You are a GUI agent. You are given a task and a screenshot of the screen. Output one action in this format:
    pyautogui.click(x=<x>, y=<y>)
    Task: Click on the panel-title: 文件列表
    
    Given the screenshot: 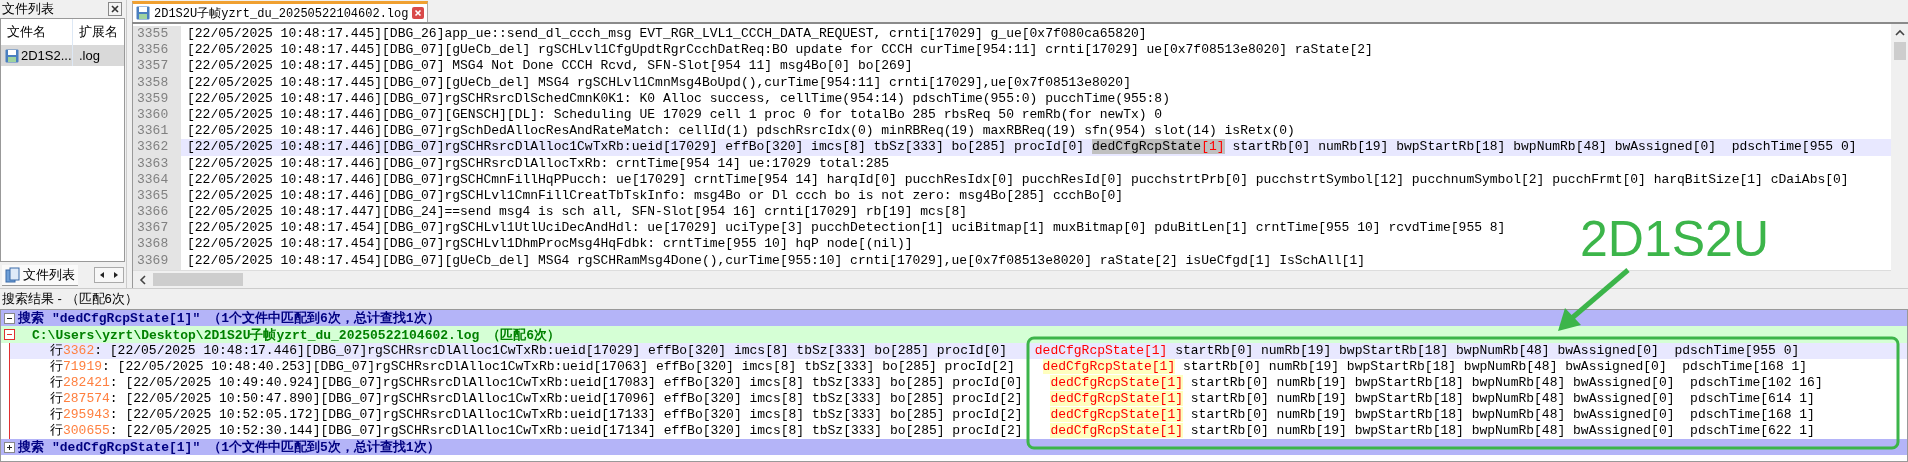 What is the action you would take?
    pyautogui.click(x=28, y=9)
    